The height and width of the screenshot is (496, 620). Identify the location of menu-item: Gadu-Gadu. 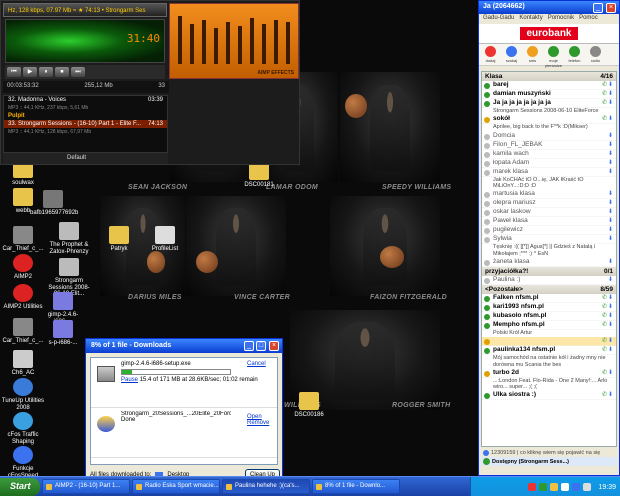
(498, 19).